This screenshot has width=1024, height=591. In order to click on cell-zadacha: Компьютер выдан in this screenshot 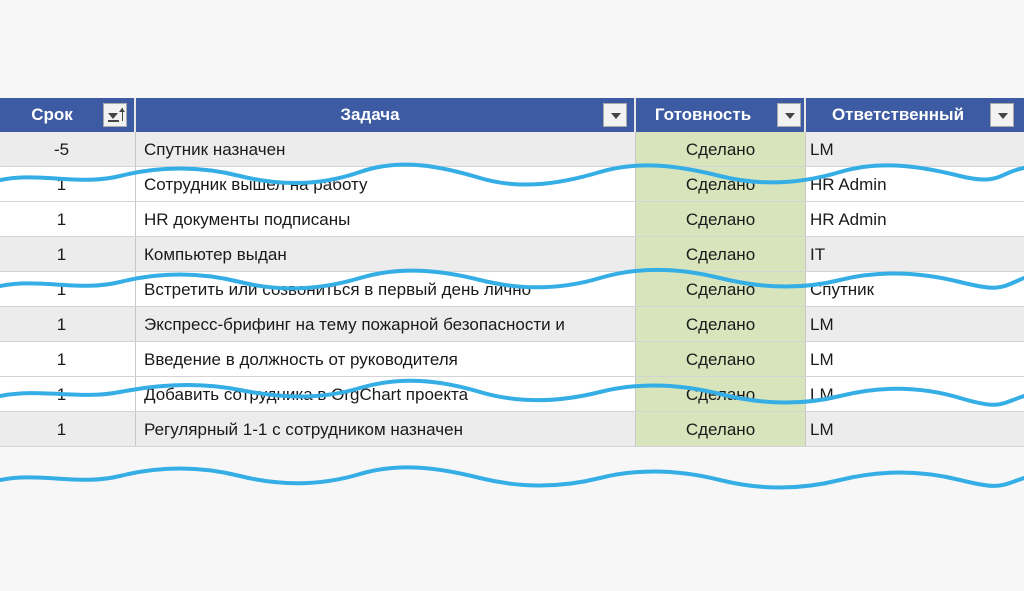, I will do `click(386, 254)`.